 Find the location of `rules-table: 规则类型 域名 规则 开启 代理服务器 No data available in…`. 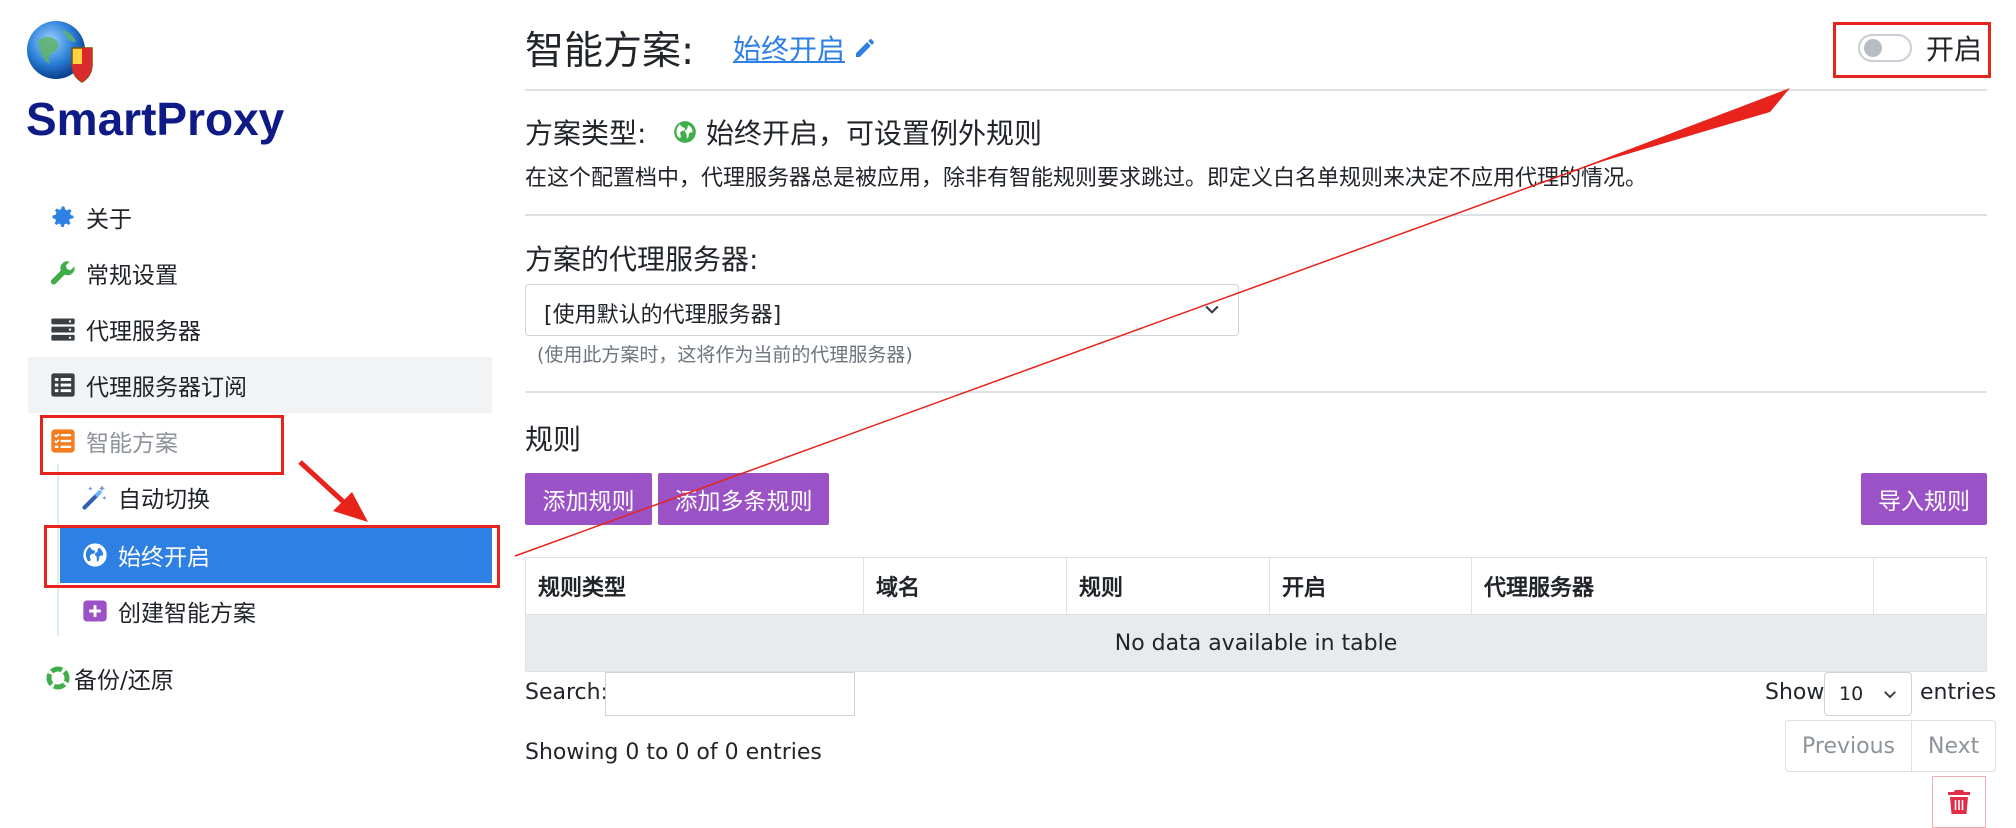

rules-table: 规则类型 域名 规则 开启 代理服务器 No data available in… is located at coordinates (1256, 614).